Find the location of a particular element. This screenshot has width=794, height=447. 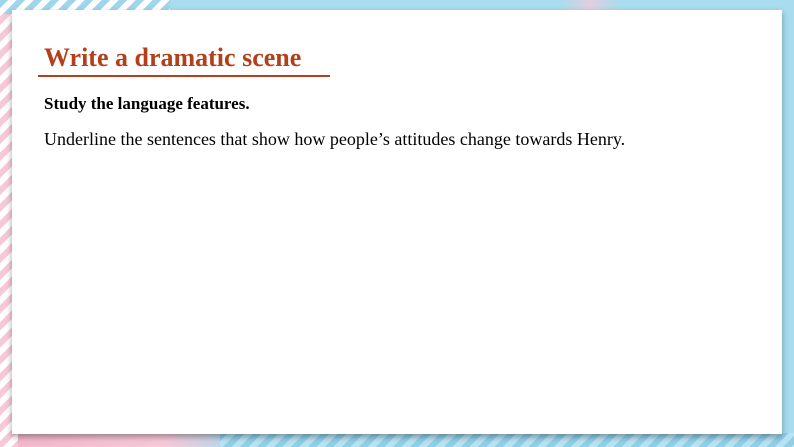

bottom-blue-stripe-decoration is located at coordinates (507, 440).